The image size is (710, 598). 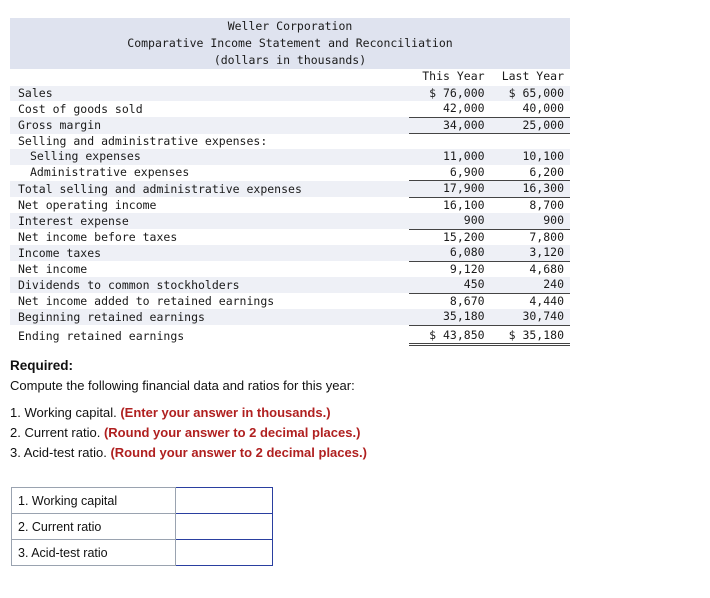 What do you see at coordinates (210, 221) in the screenshot?
I see `row-label: Interest expense` at bounding box center [210, 221].